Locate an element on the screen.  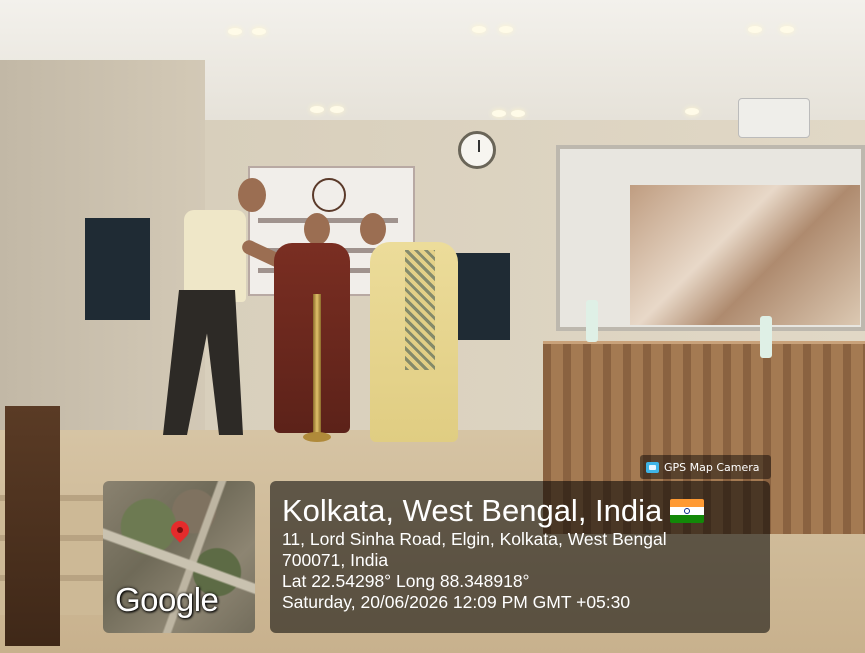
location-title-row: Kolkata, West Bengal, India is located at coordinates (520, 511).